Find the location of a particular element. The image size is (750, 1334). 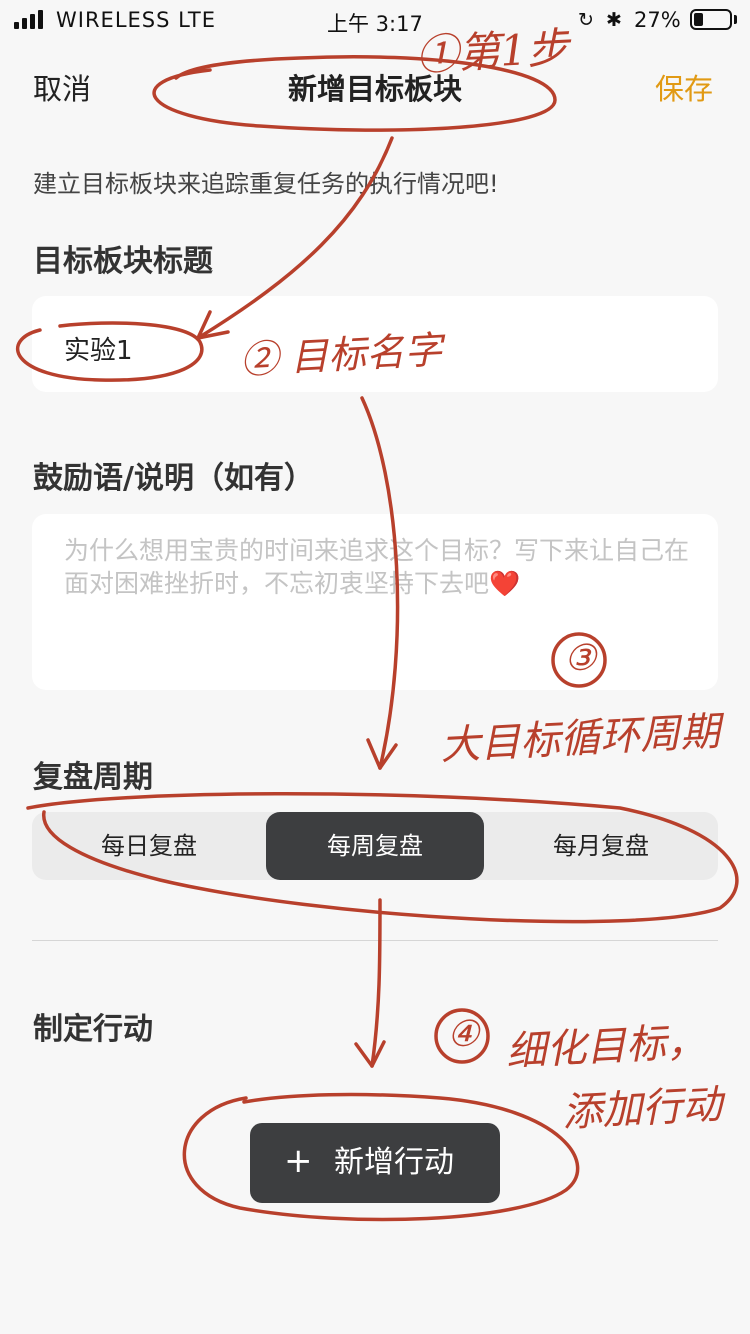

cycle-option-monthly: 每月复盘 is located at coordinates (601, 846).